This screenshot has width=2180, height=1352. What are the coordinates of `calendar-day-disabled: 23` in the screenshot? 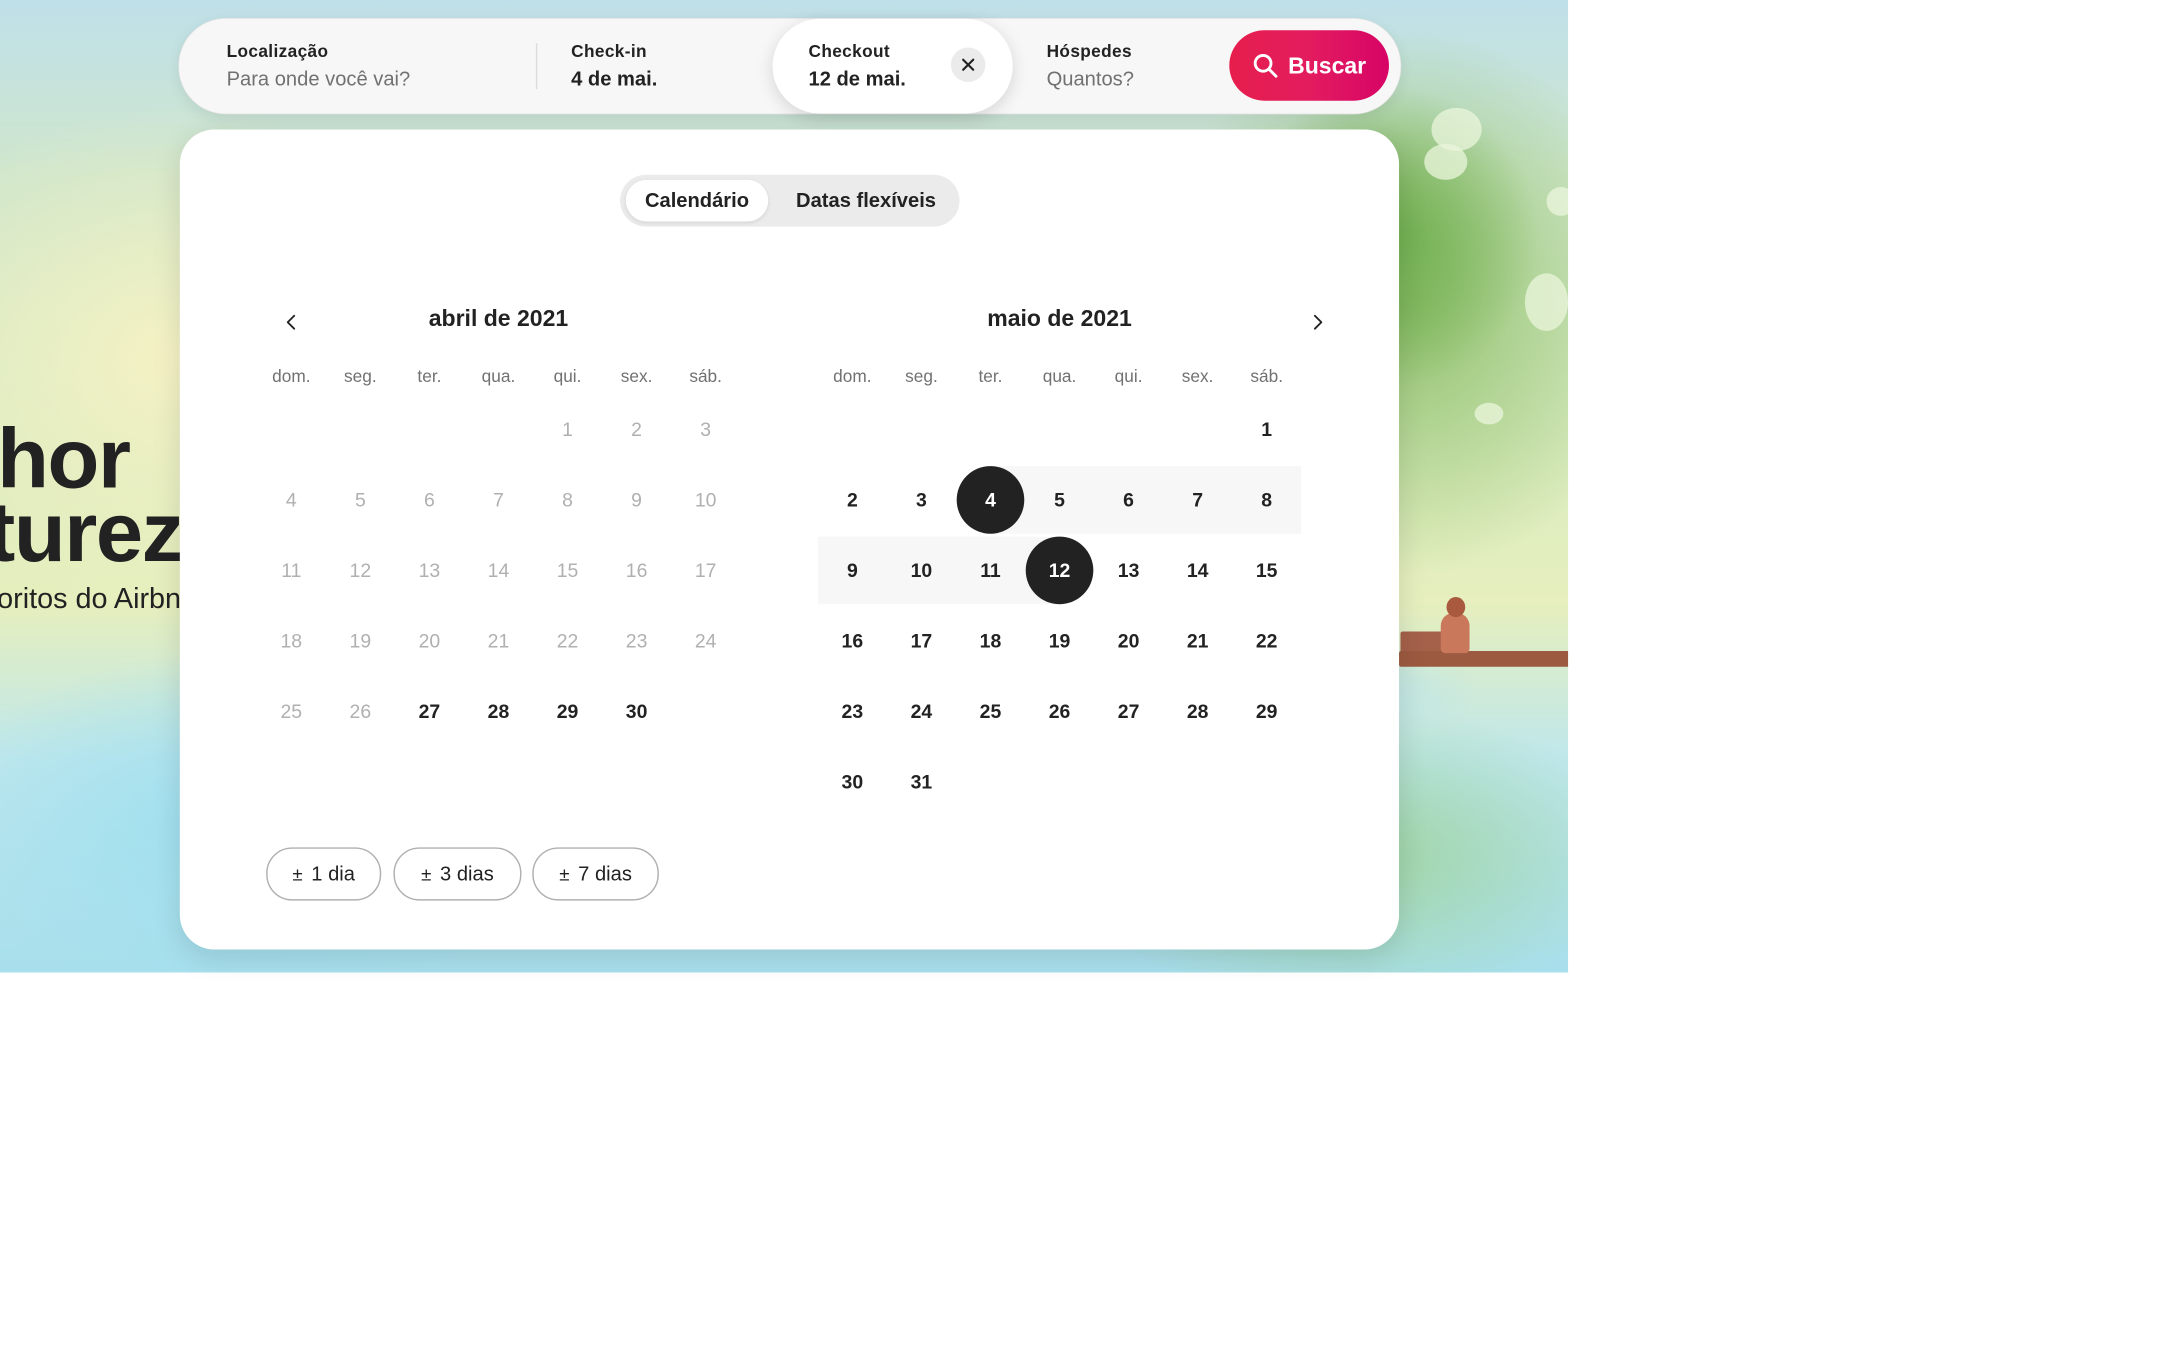 It's located at (636, 640).